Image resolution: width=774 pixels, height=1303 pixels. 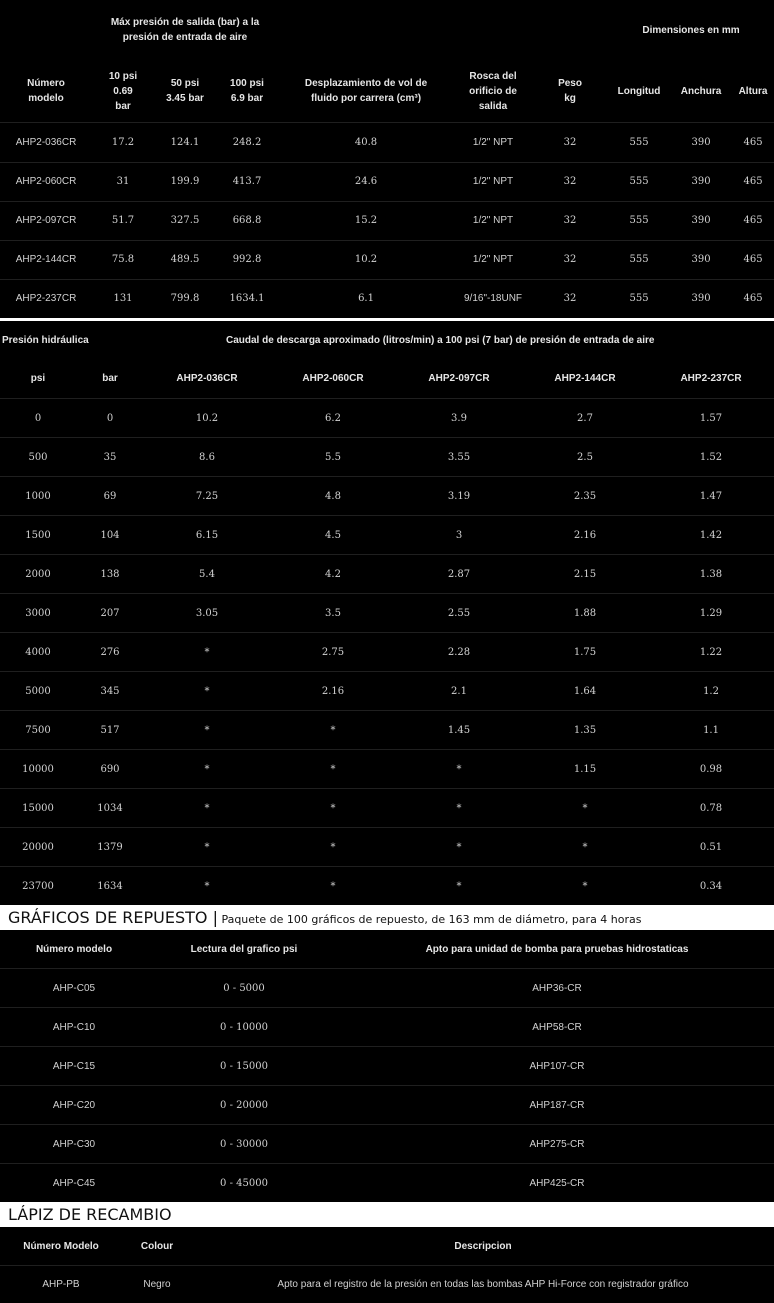 What do you see at coordinates (207, 379) in the screenshot?
I see `header-model-036: AHP2-036CR` at bounding box center [207, 379].